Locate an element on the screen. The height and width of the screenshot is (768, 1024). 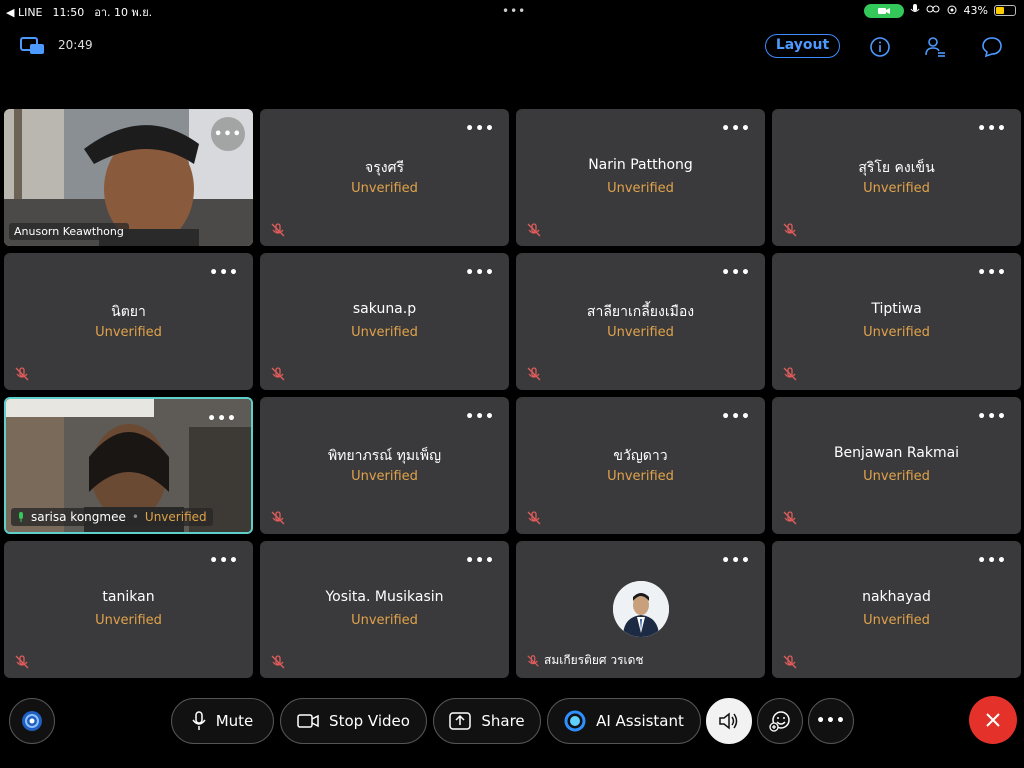
ai-assistant-label: AI Assistant is located at coordinates (640, 721).